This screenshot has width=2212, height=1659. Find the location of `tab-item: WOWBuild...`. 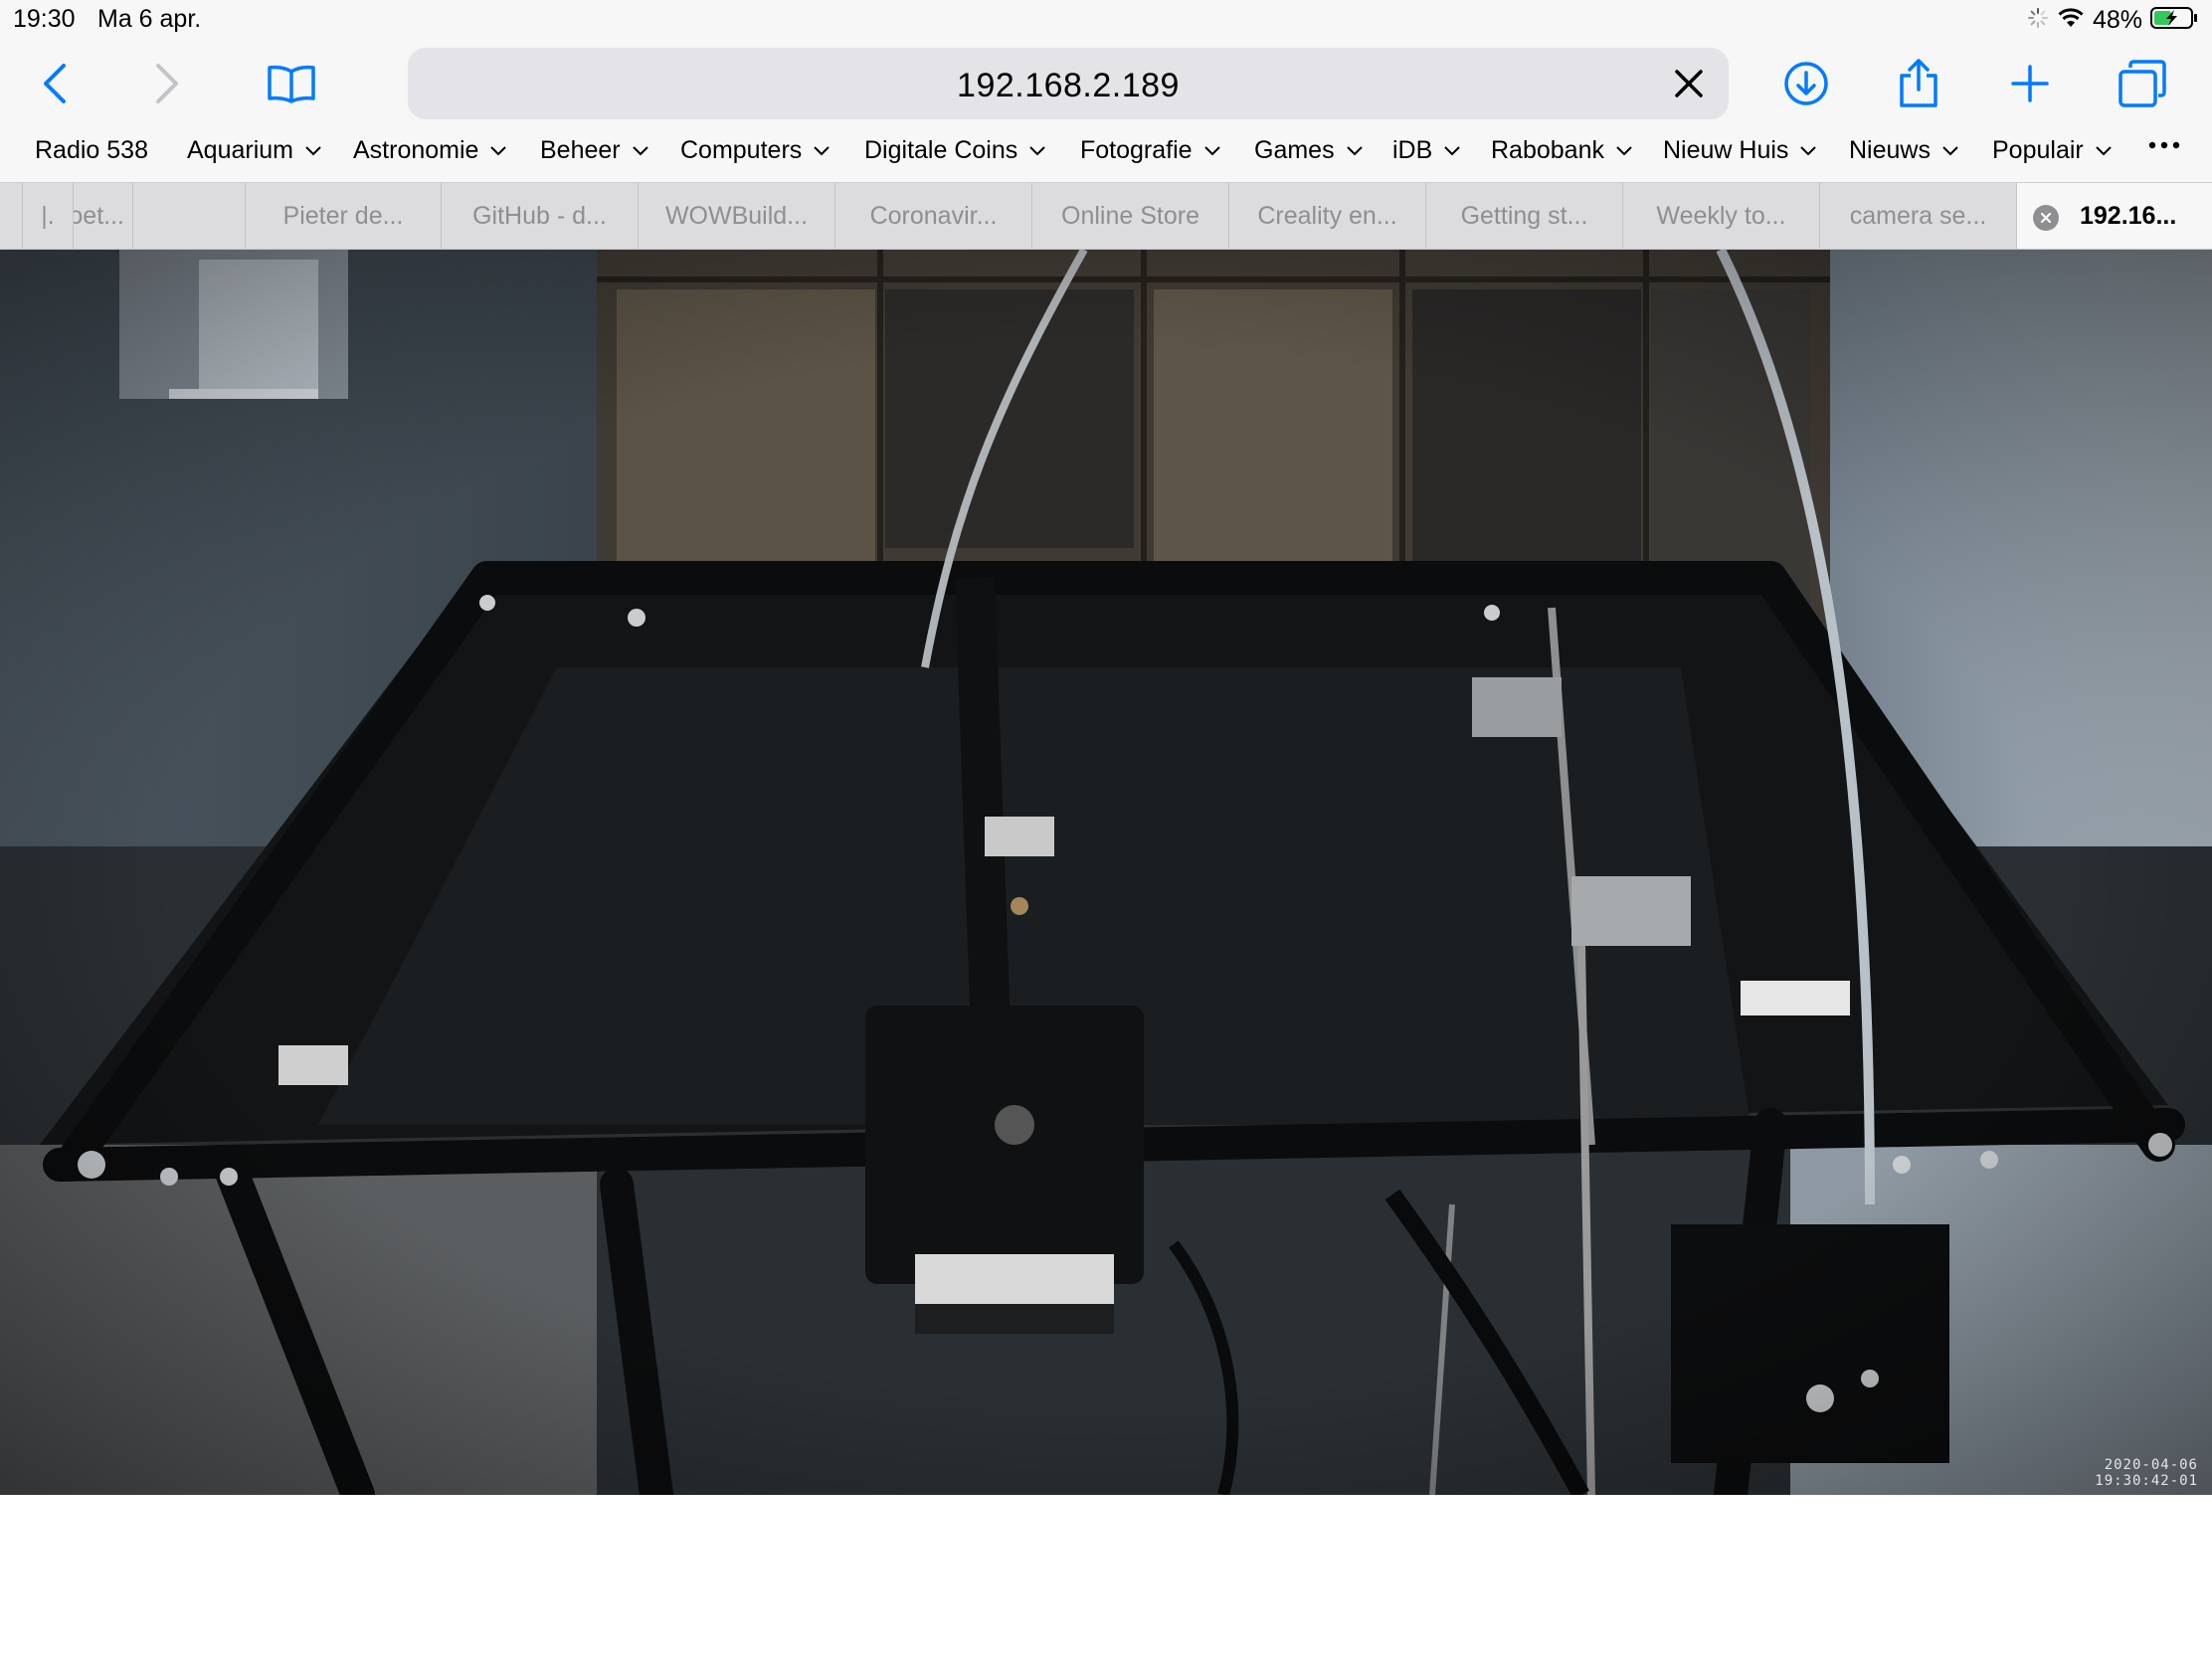

tab-item: WOWBuild... is located at coordinates (736, 216).